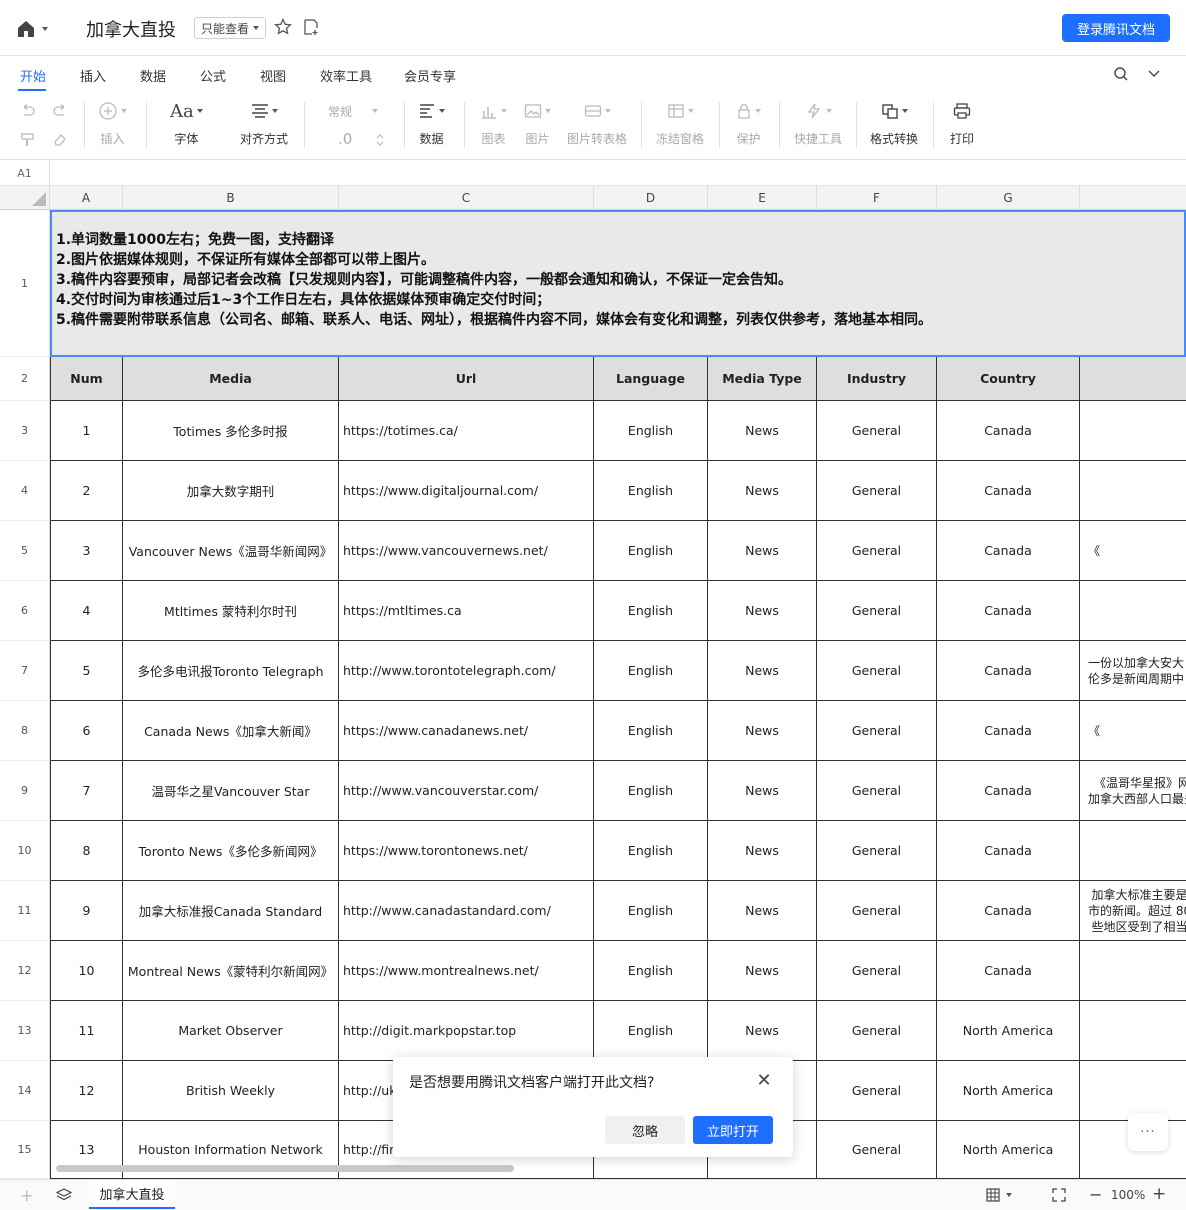 The image size is (1186, 1210). Describe the element at coordinates (431, 126) in the screenshot. I see `data-button: 数据` at that location.